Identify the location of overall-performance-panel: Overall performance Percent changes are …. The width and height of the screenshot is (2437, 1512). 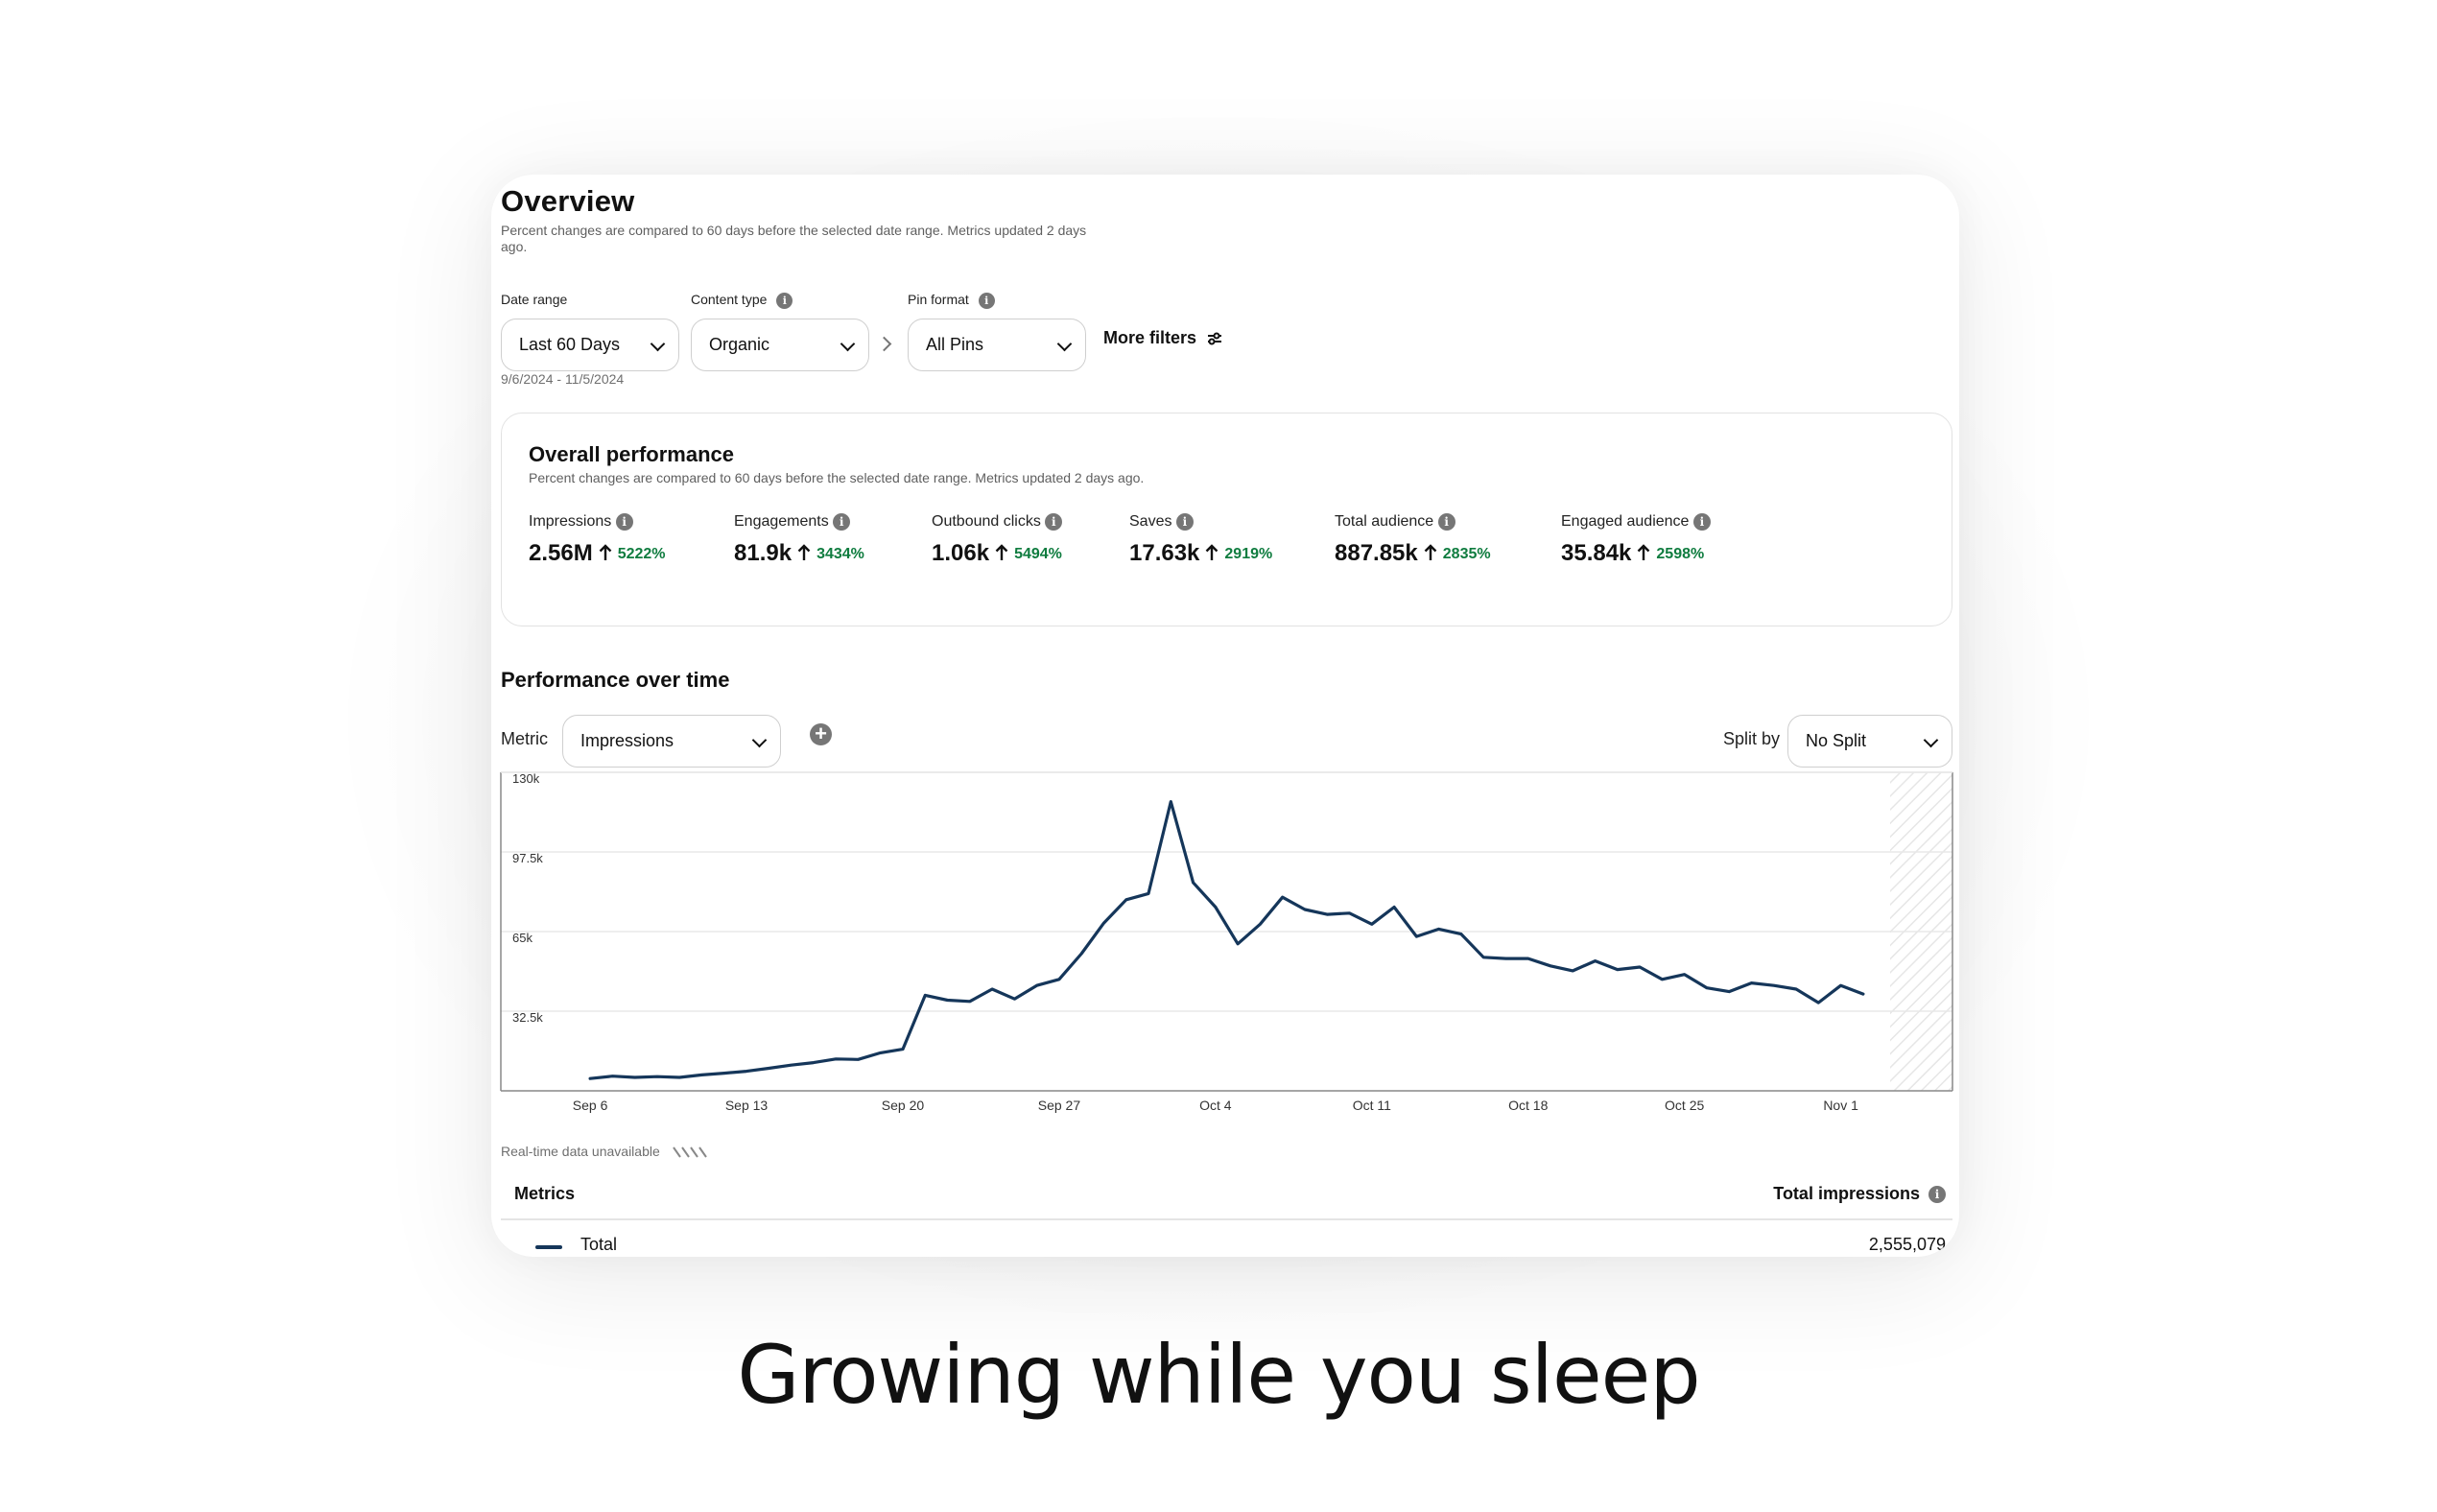
(1226, 519).